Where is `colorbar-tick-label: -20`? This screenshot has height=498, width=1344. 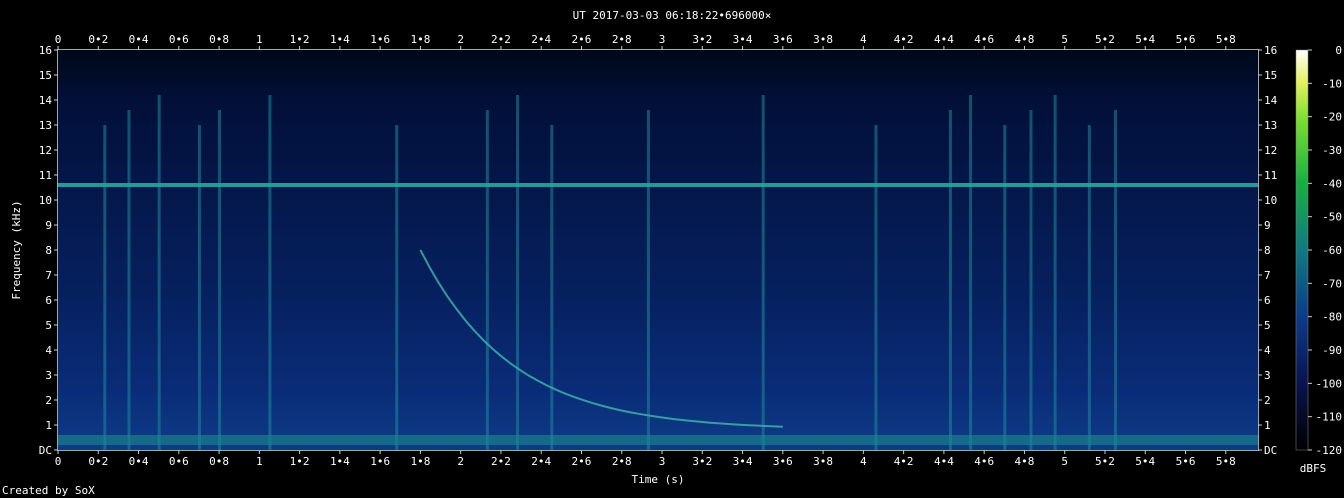 colorbar-tick-label: -20 is located at coordinates (1332, 117).